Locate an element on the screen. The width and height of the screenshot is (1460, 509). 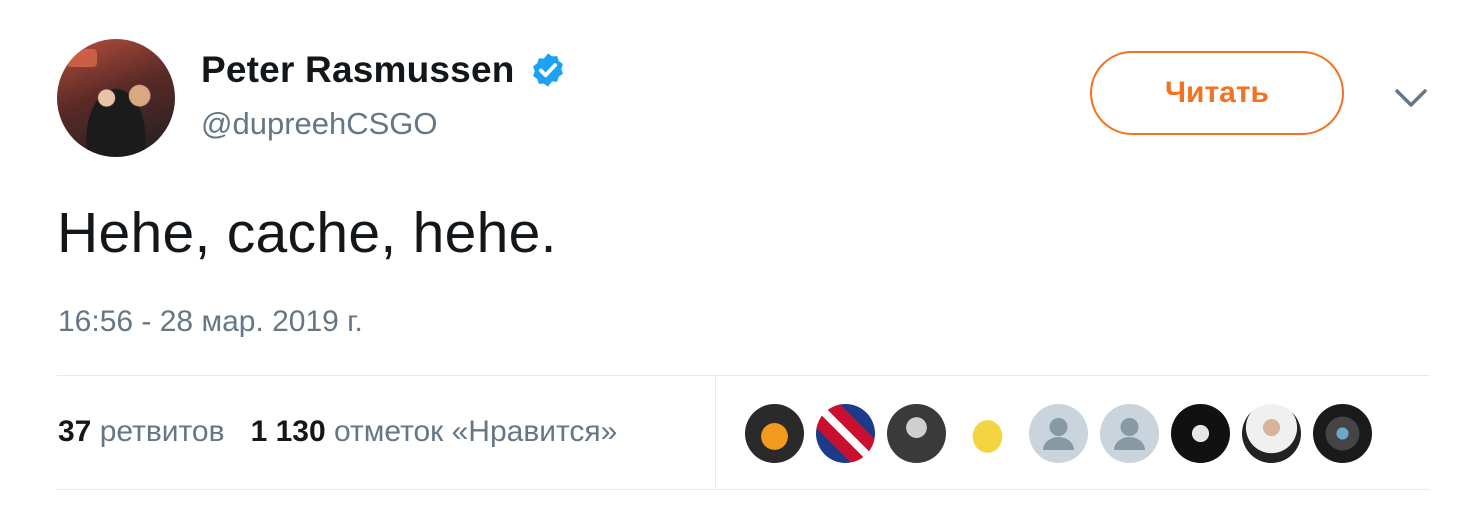
author-name: Peter Rasmussen is located at coordinates (358, 70).